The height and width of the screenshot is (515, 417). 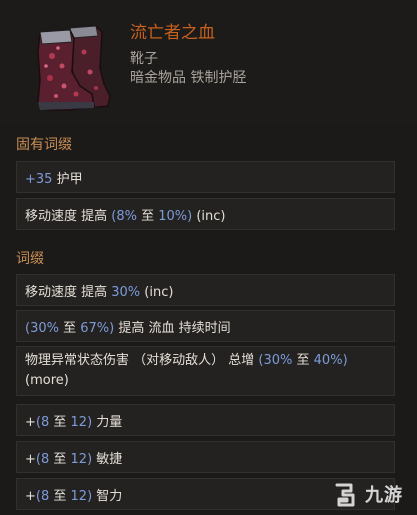 What do you see at coordinates (147, 216) in the screenshot?
I see `movespeed-to: 至` at bounding box center [147, 216].